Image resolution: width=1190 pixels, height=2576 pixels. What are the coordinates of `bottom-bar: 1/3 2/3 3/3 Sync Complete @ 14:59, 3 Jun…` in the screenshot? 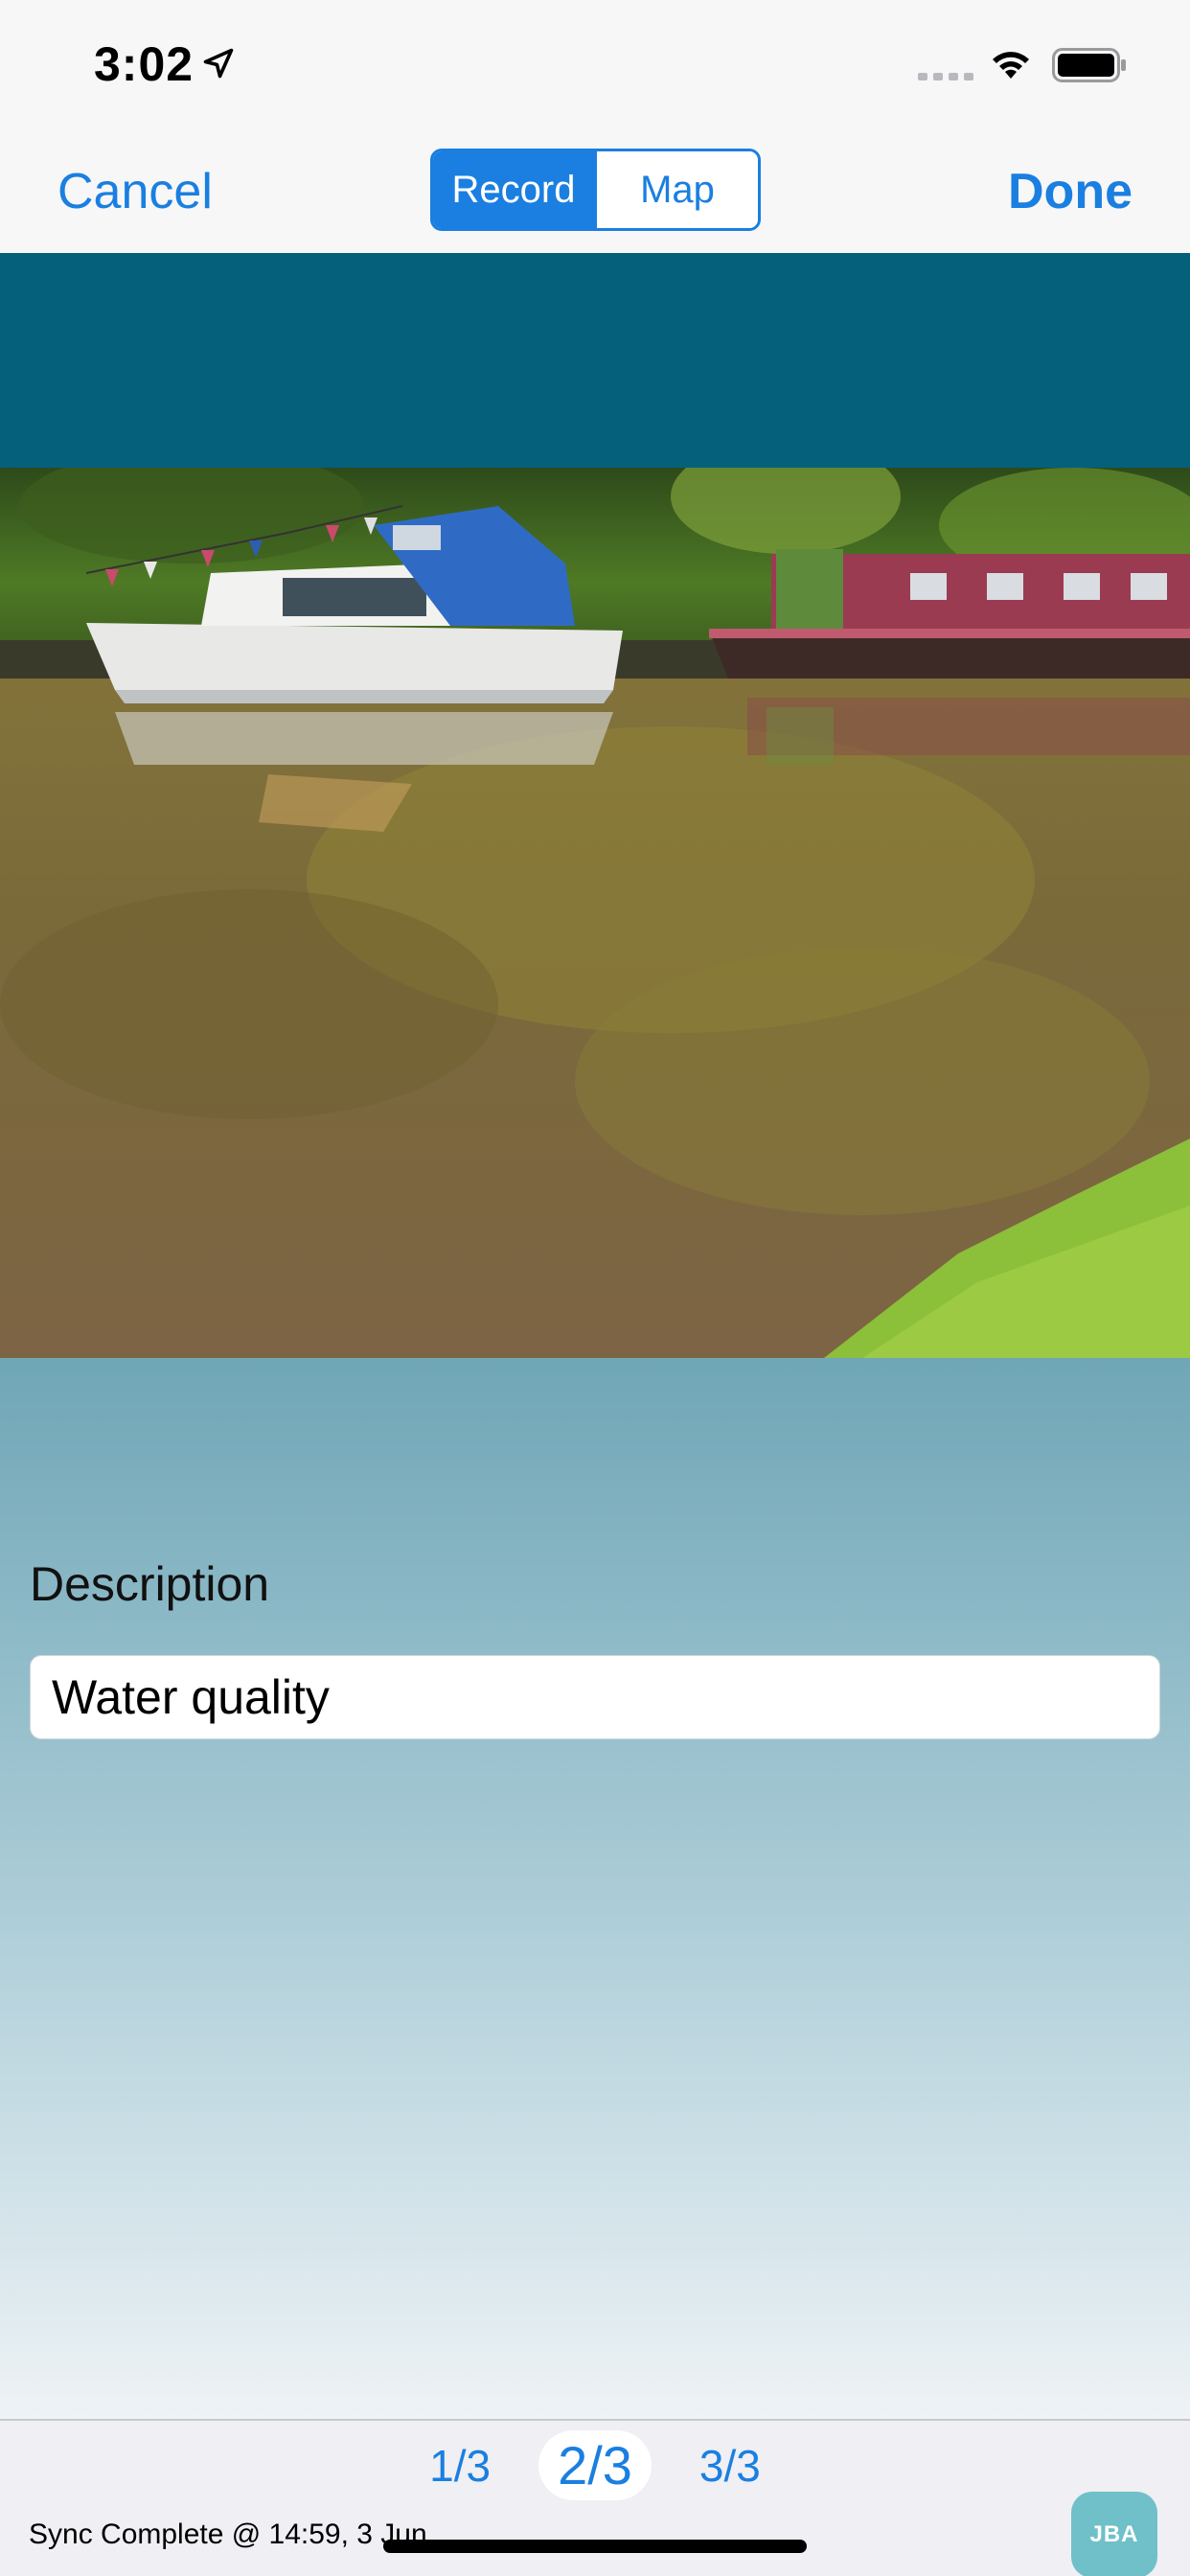 It's located at (595, 2497).